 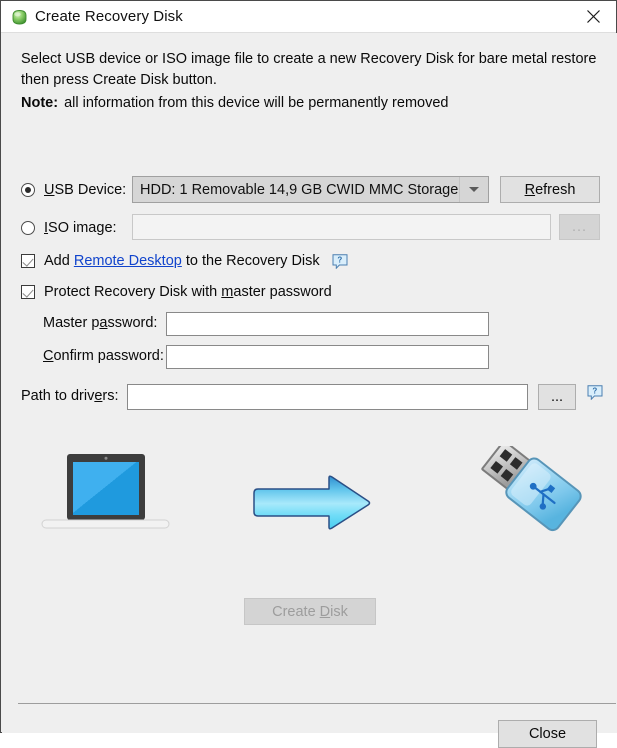 I want to click on usb-device-radio, so click(x=28, y=190).